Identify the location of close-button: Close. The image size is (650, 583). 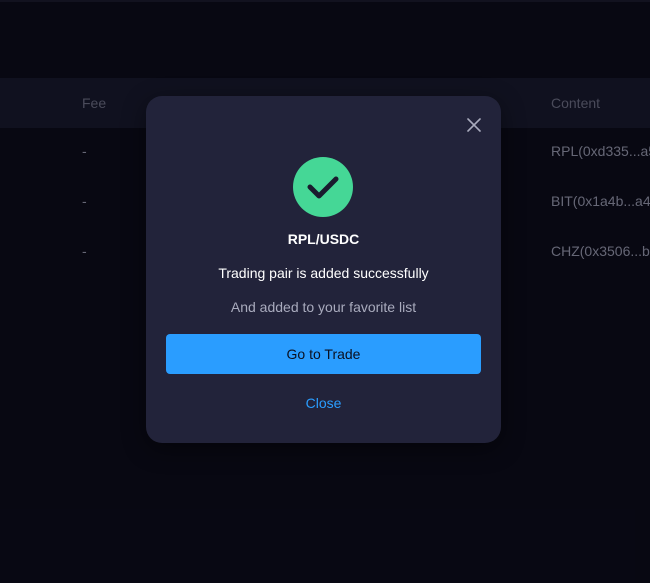
(323, 403).